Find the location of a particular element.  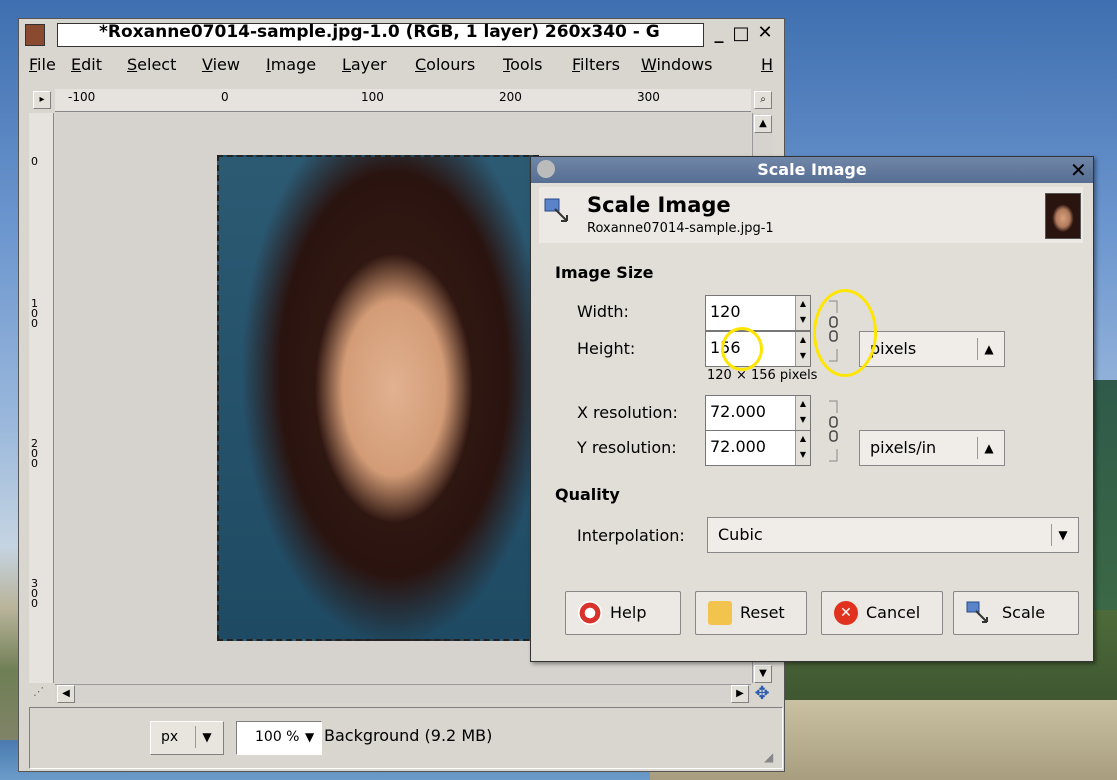

size-unit-value: pixels is located at coordinates (893, 348).